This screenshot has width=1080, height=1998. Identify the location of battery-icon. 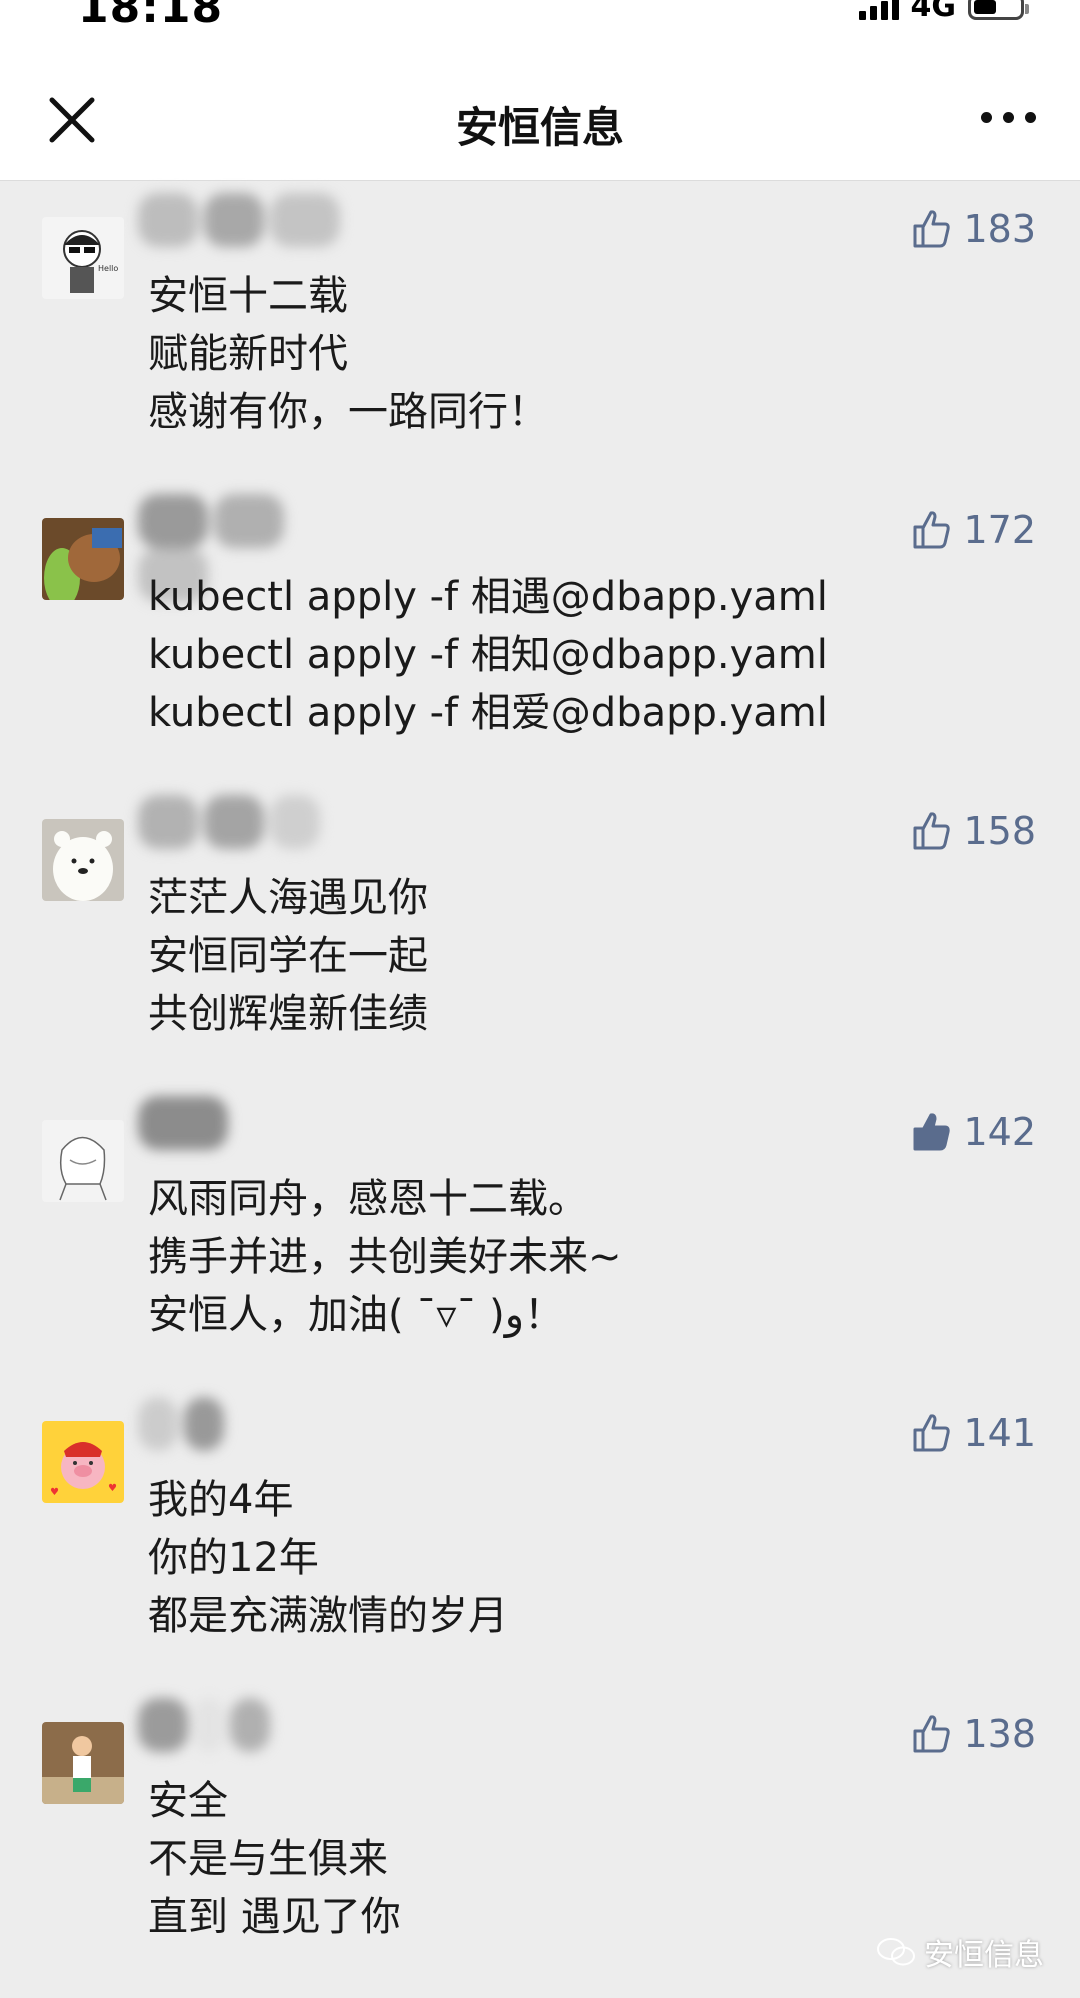
(998, 10).